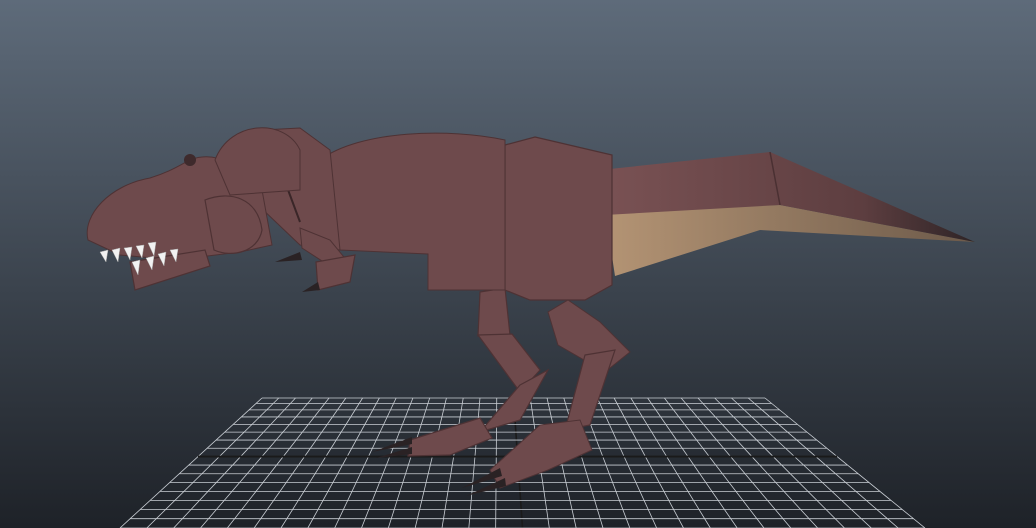  Describe the element at coordinates (494, 312) in the screenshot. I see `far-thigh` at that location.